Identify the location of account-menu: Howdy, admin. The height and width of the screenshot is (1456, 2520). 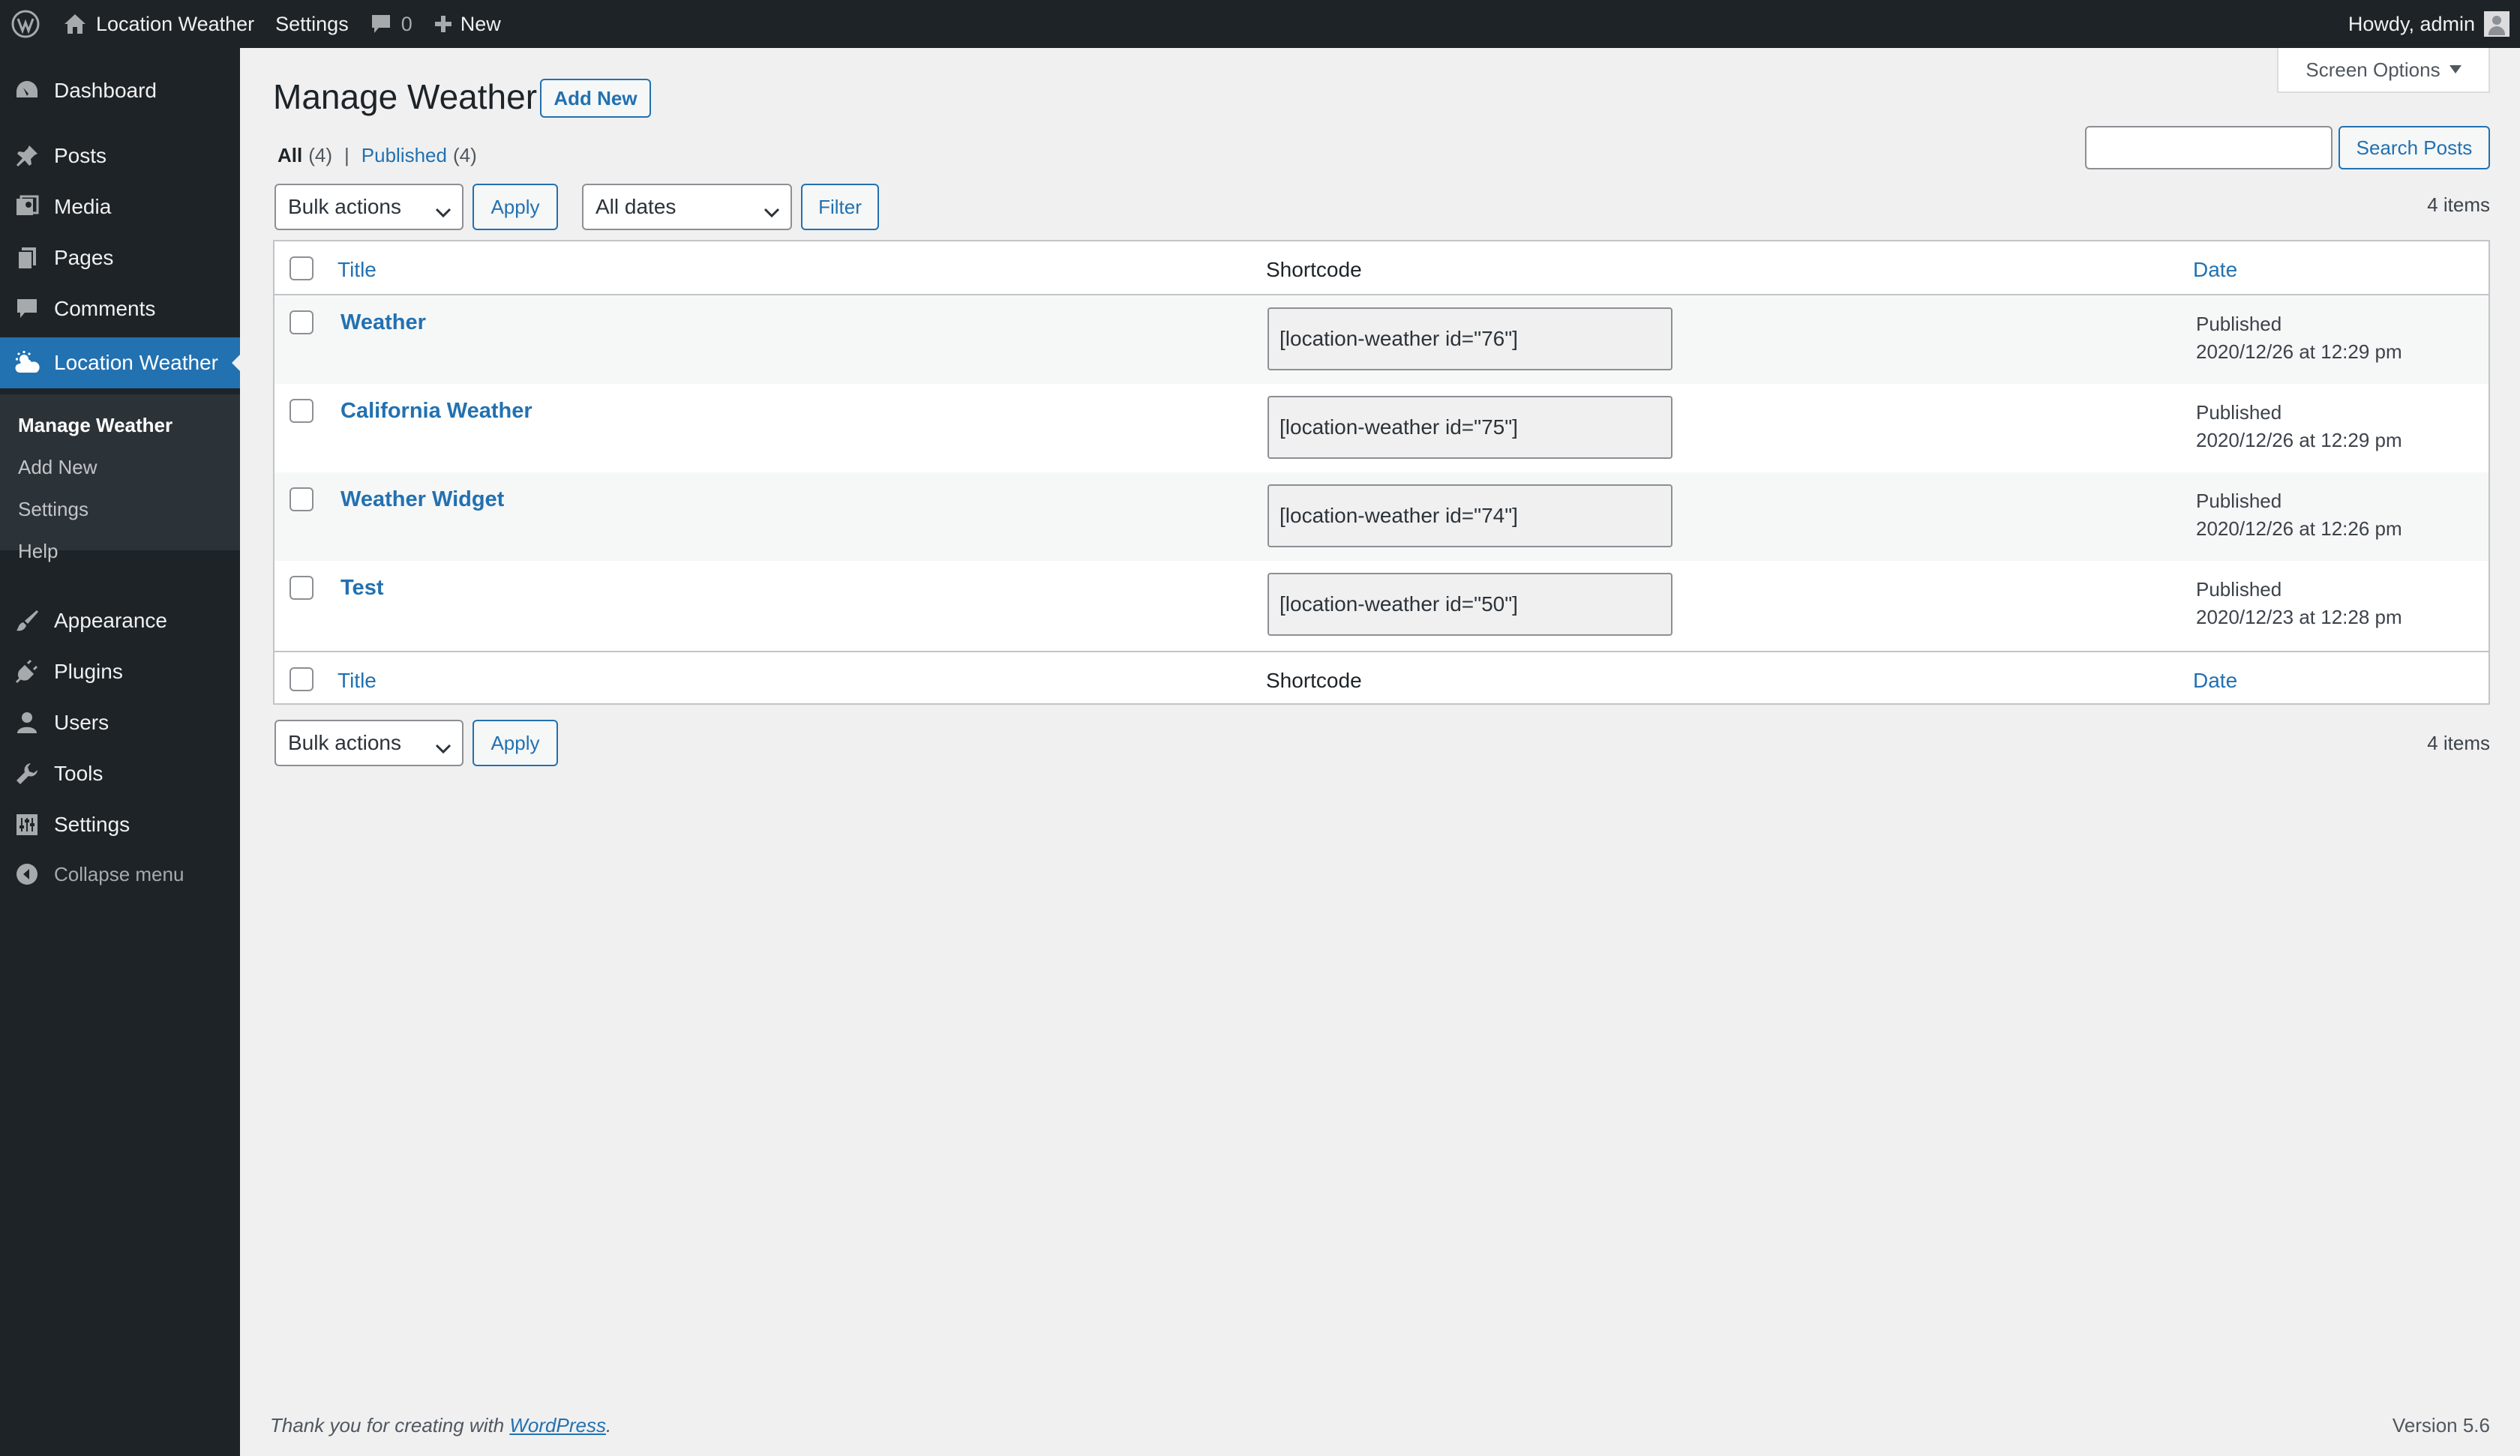
(2429, 24).